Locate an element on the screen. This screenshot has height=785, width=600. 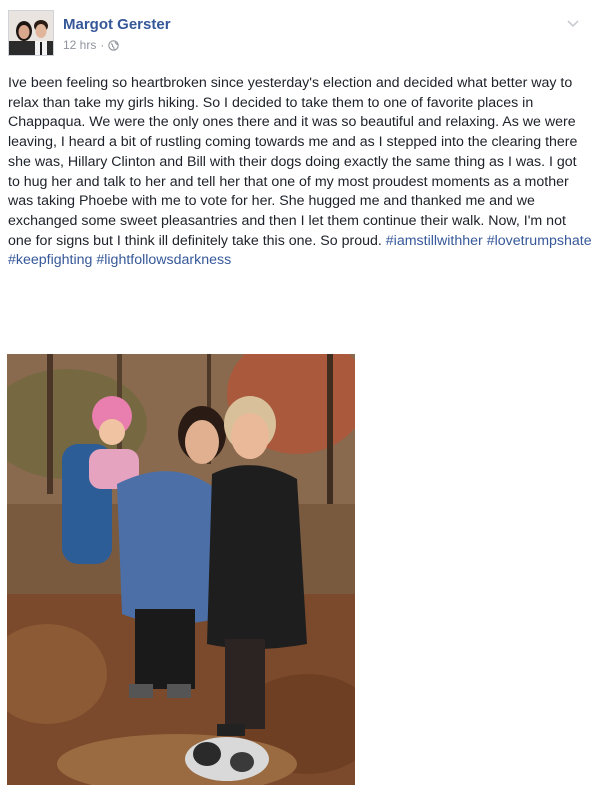
globe-icon is located at coordinates (114, 45).